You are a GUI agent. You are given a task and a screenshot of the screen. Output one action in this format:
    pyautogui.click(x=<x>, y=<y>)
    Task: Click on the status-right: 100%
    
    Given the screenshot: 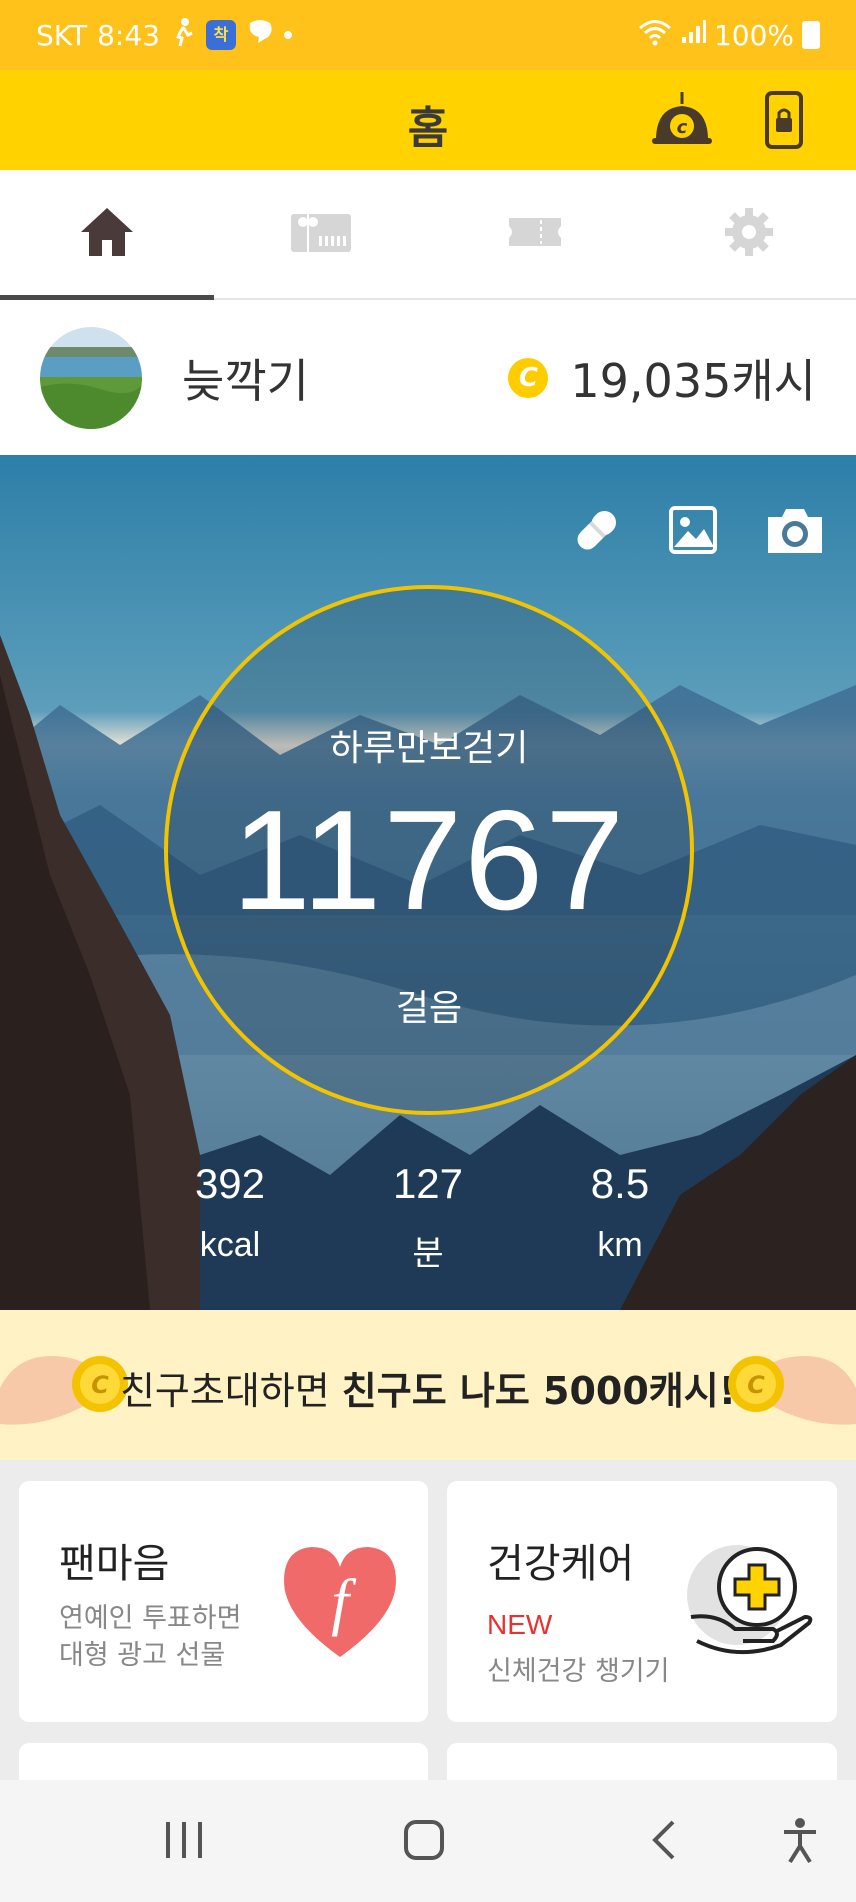 What is the action you would take?
    pyautogui.click(x=729, y=35)
    